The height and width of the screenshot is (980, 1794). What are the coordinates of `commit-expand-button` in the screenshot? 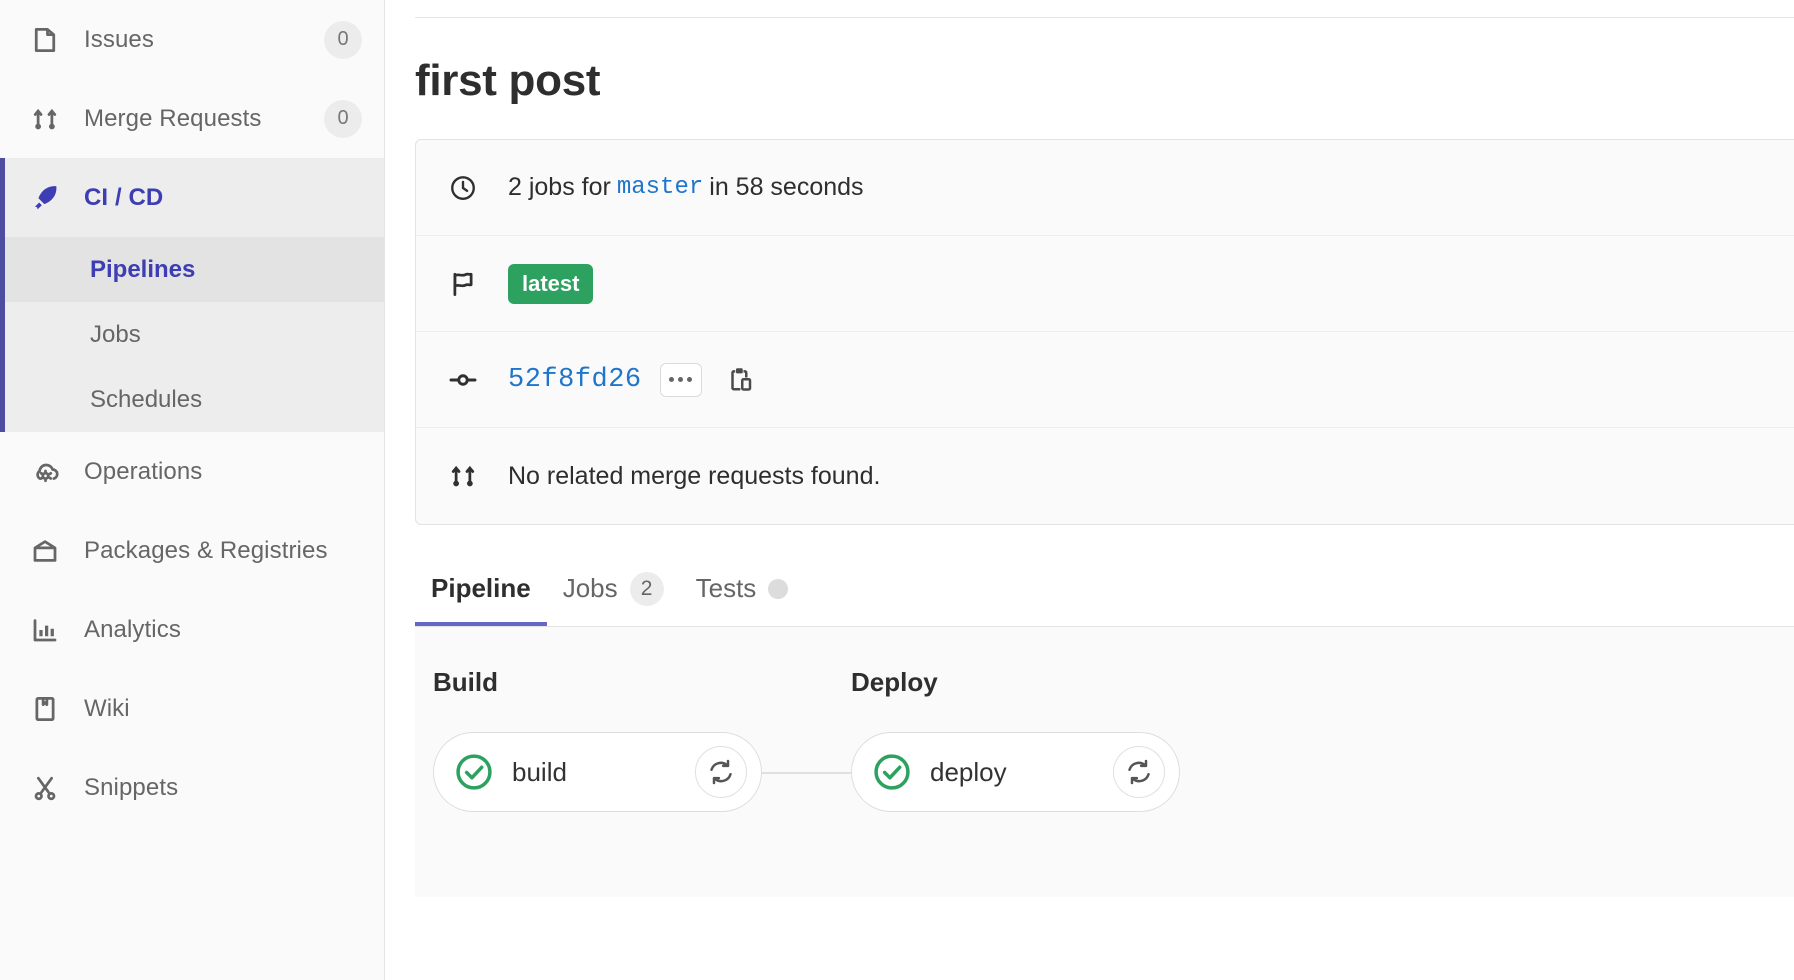 It's located at (680, 379).